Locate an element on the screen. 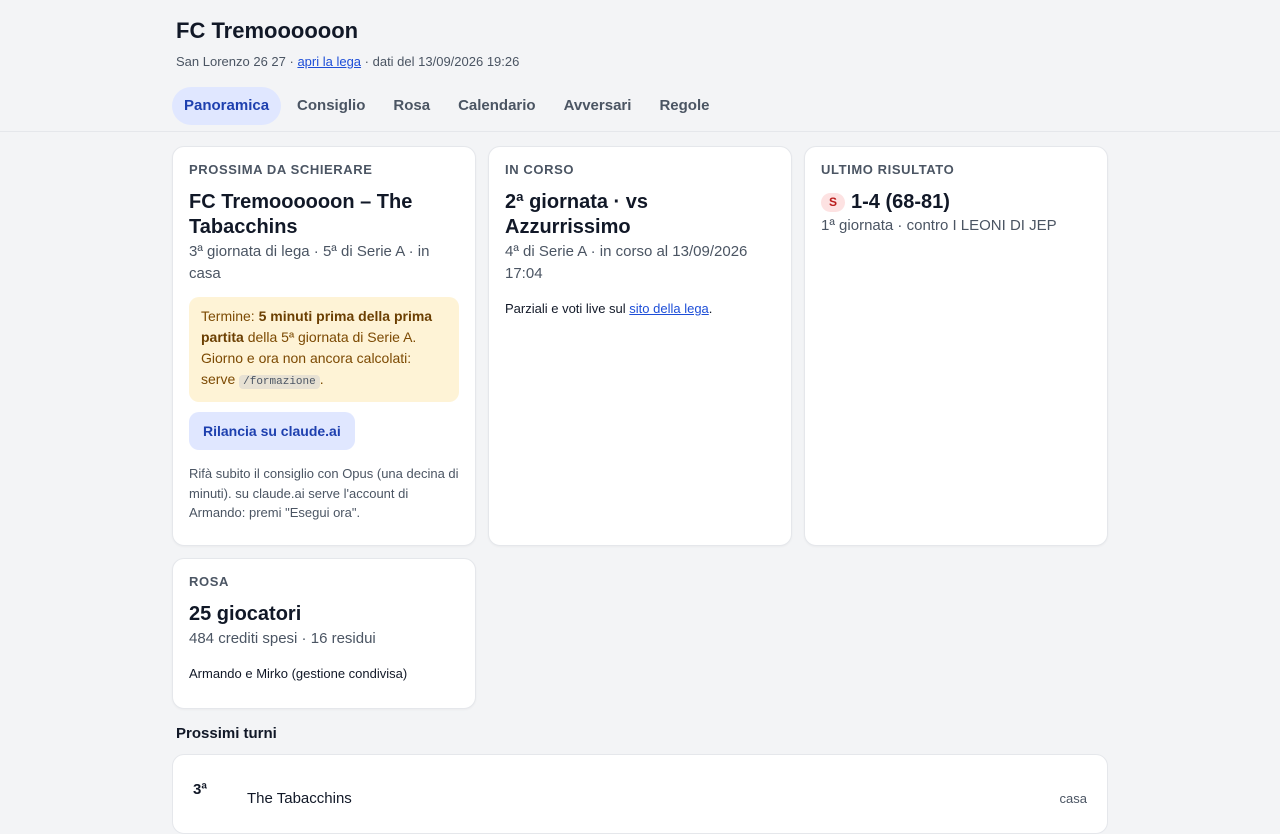  tab-regole: Regole is located at coordinates (684, 106).